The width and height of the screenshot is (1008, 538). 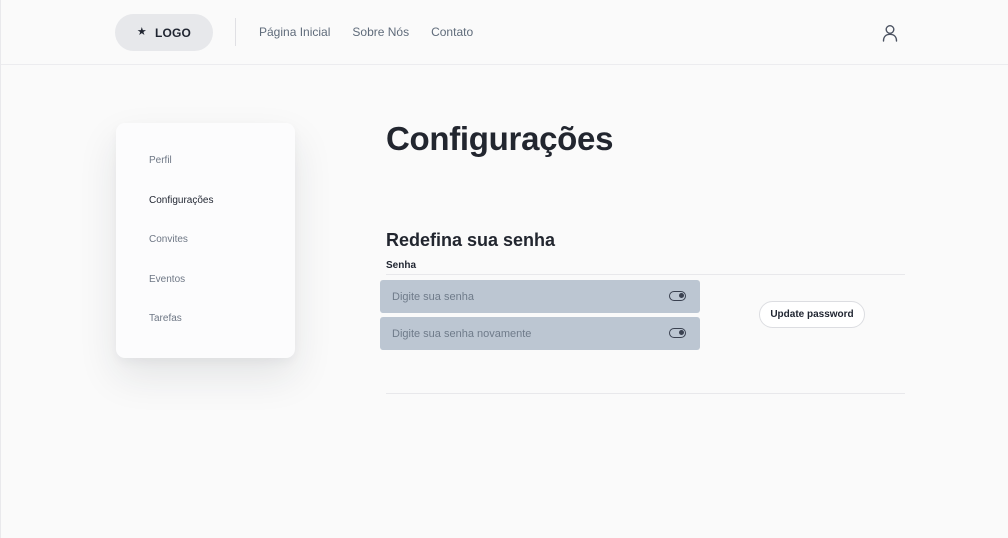 What do you see at coordinates (181, 294) in the screenshot?
I see `sidebar-item-events: Eventos` at bounding box center [181, 294].